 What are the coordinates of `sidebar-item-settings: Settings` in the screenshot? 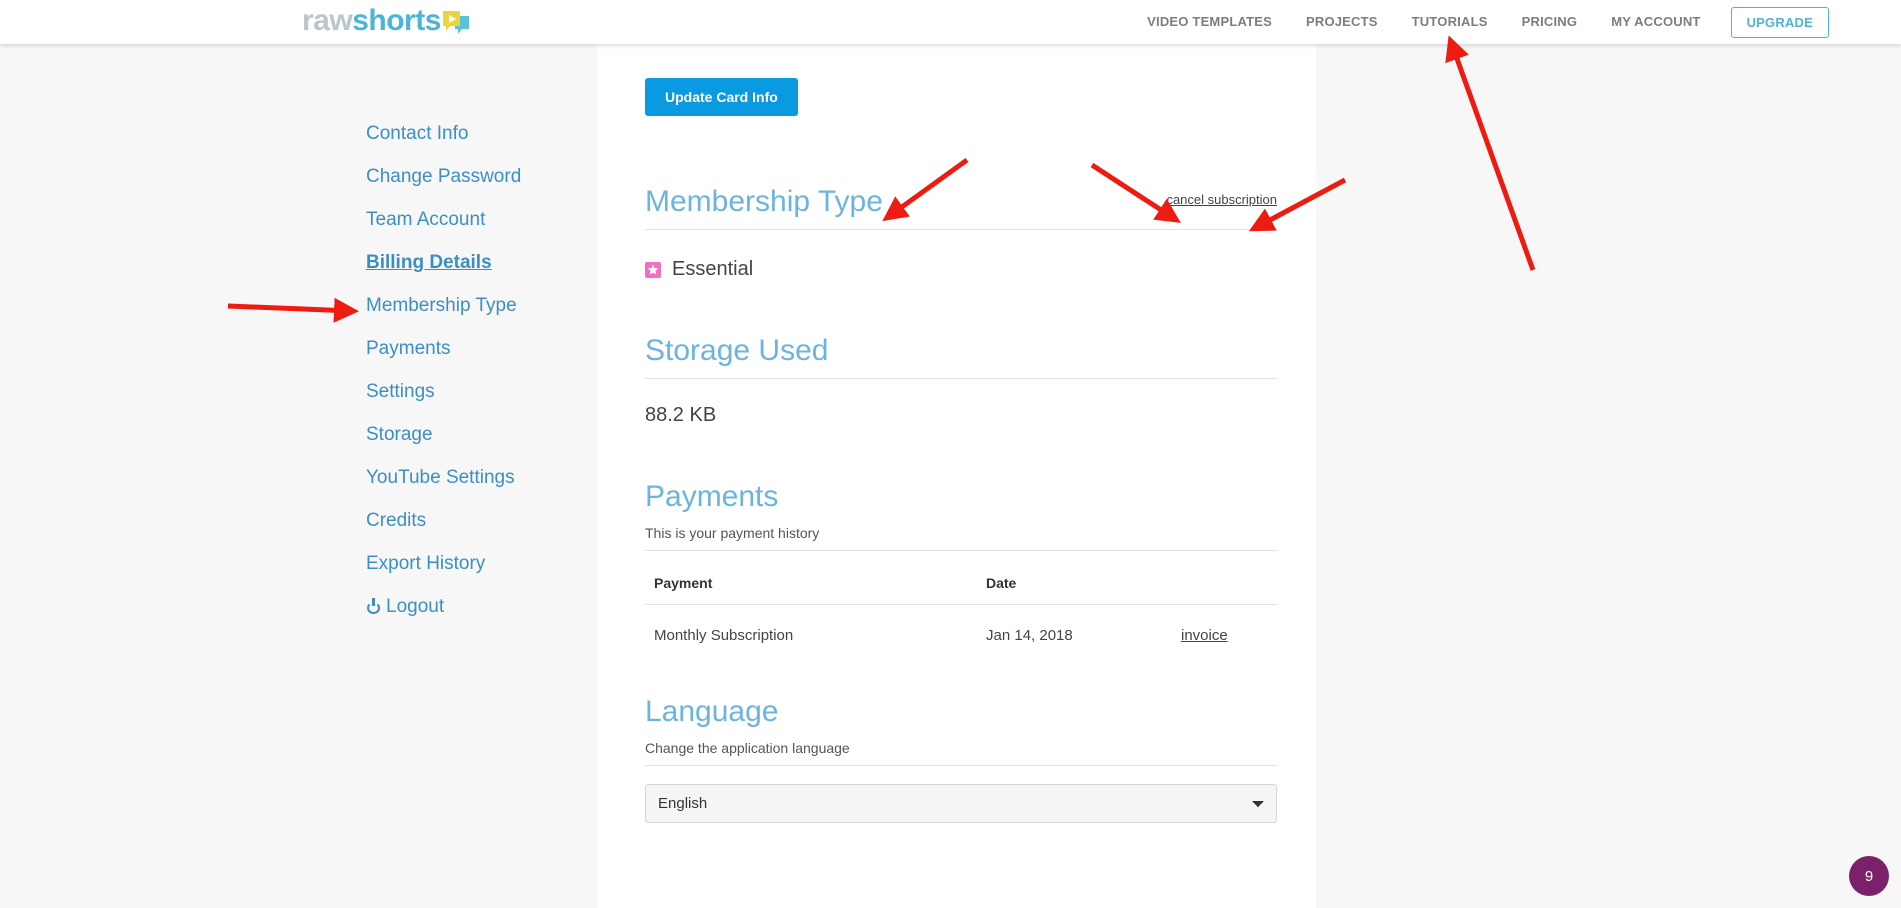 It's located at (471, 392).